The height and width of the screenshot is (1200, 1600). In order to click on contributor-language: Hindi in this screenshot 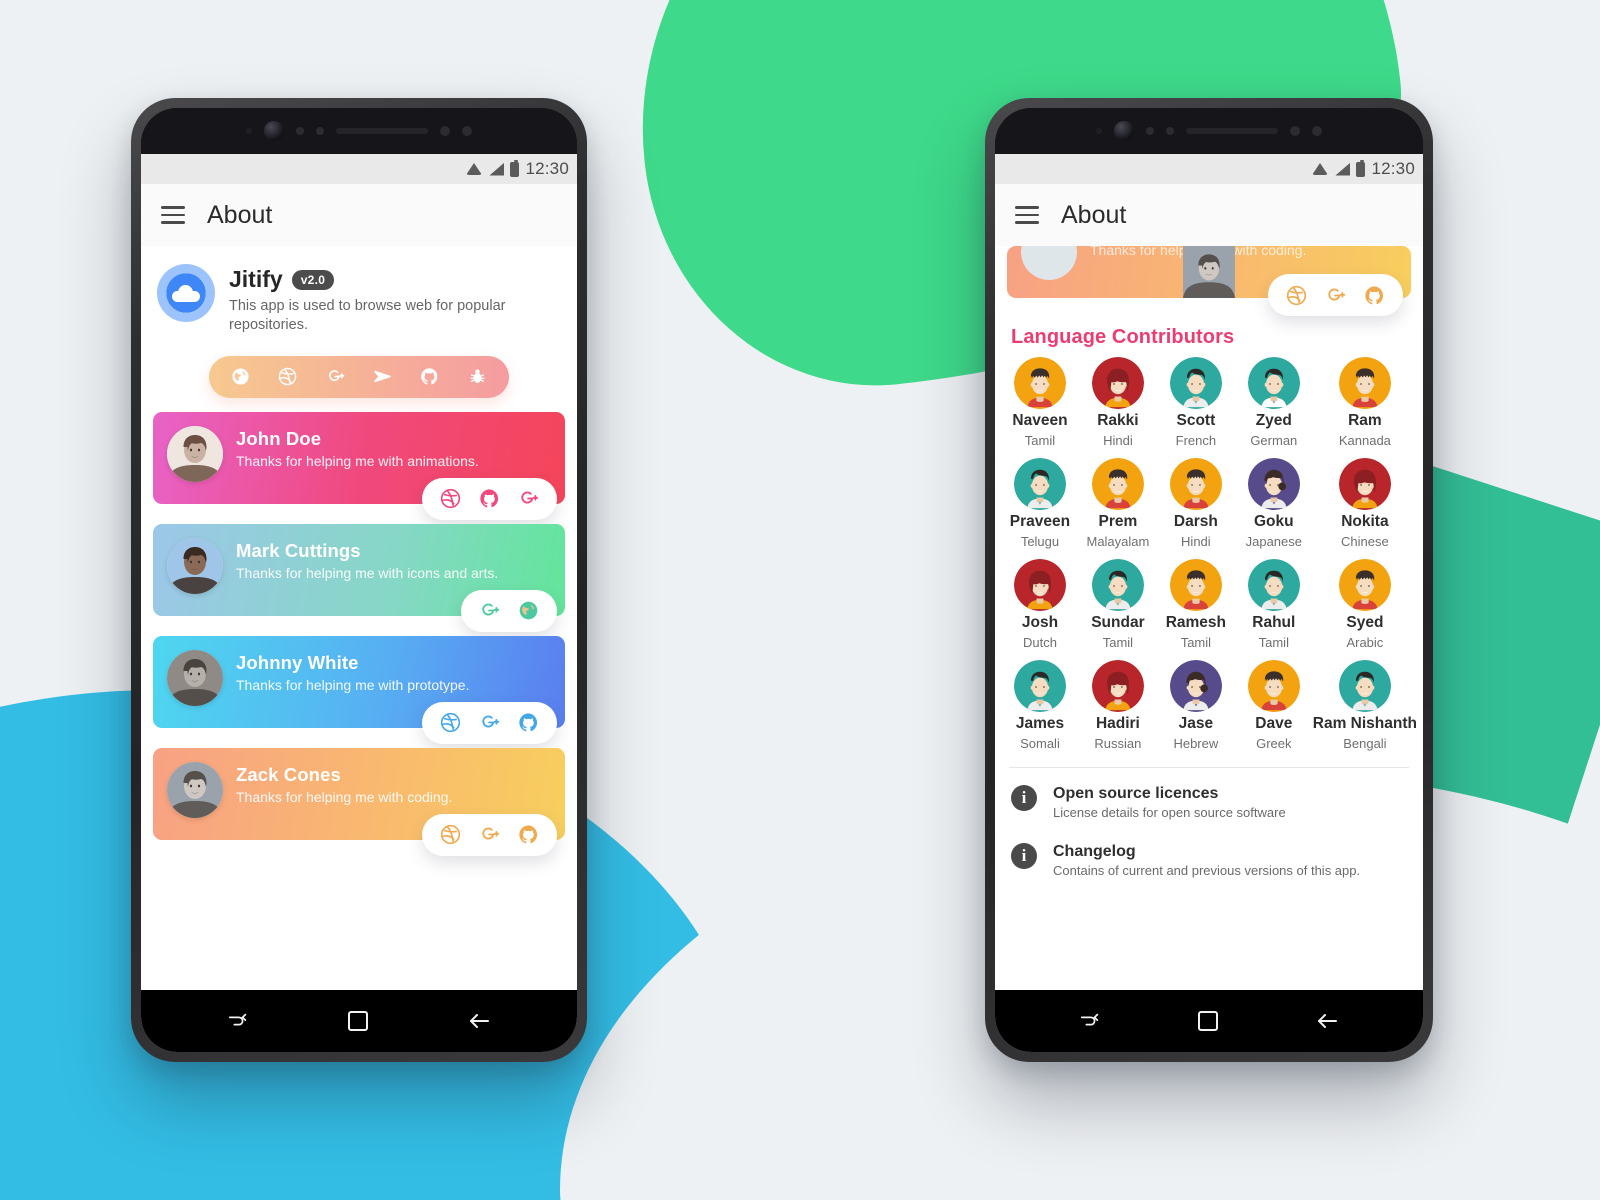, I will do `click(1118, 440)`.